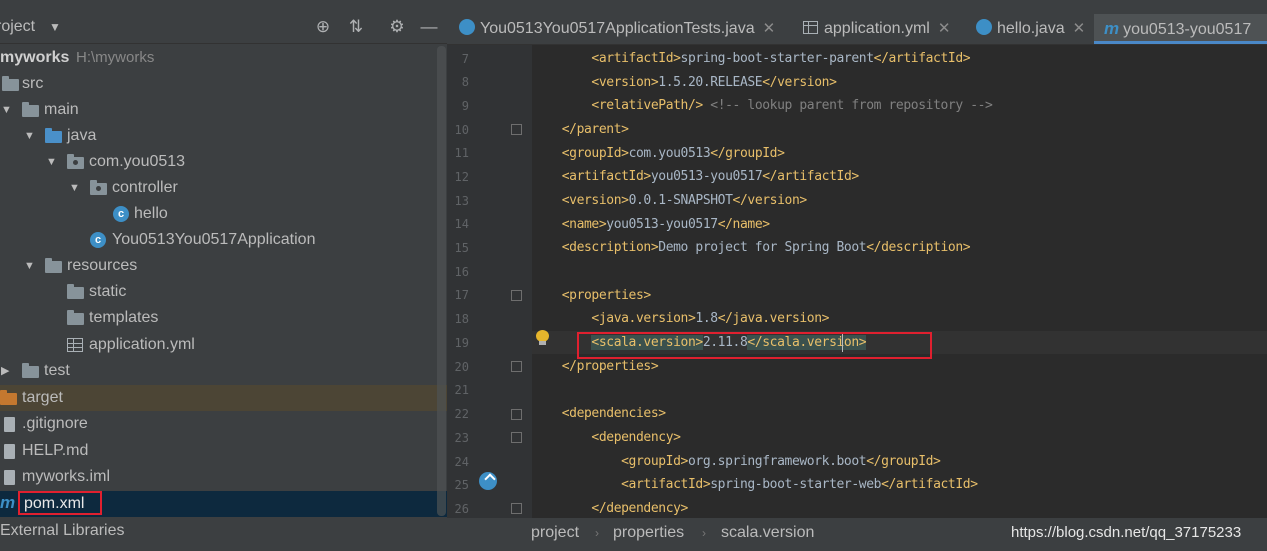 The image size is (1267, 551). Describe the element at coordinates (323, 27) in the screenshot. I see `target-icon: ⊕` at that location.